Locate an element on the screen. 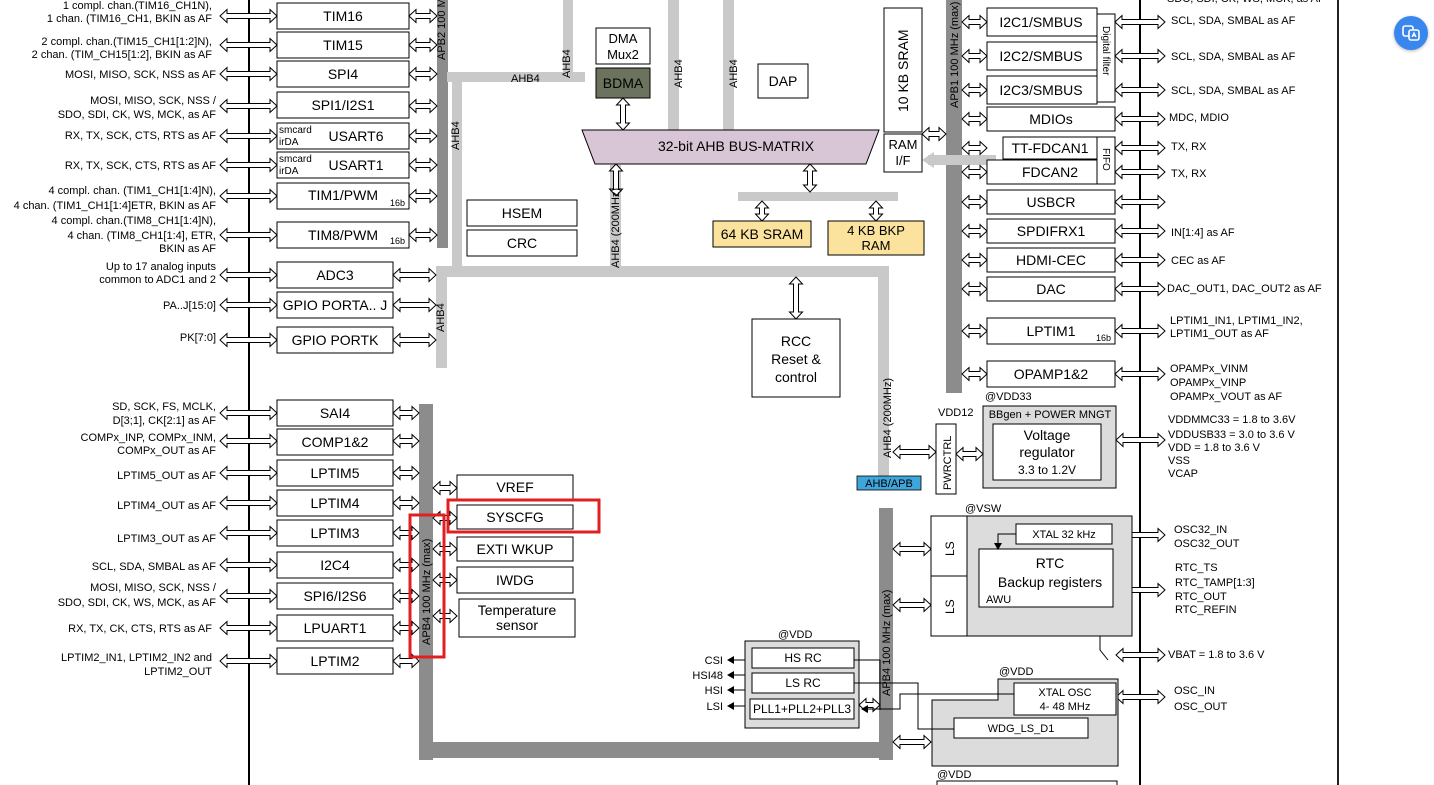 This screenshot has height=785, width=1434. right-signal-label: IN[1:4] as AF is located at coordinates (1203, 233).